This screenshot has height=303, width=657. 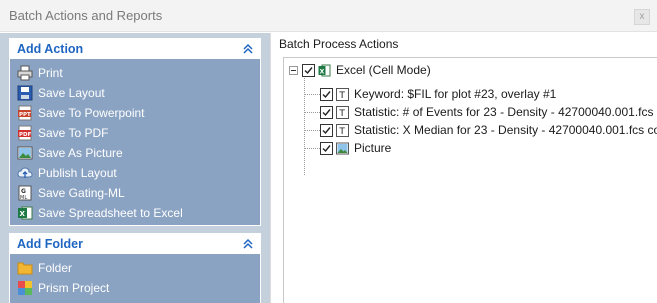 What do you see at coordinates (55, 268) in the screenshot?
I see `folder-label: Folder` at bounding box center [55, 268].